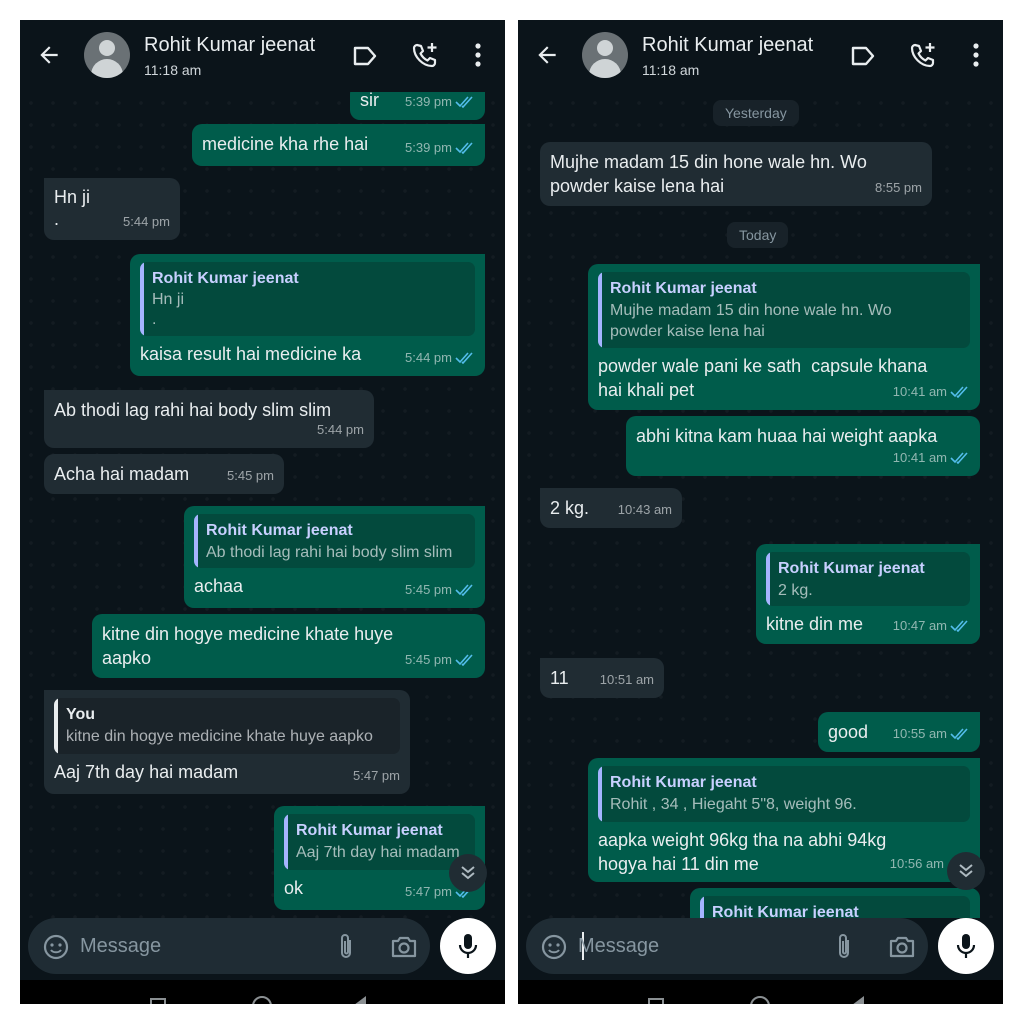  What do you see at coordinates (146, 772) in the screenshot?
I see `message-text: Aaj 7th day hai madam` at bounding box center [146, 772].